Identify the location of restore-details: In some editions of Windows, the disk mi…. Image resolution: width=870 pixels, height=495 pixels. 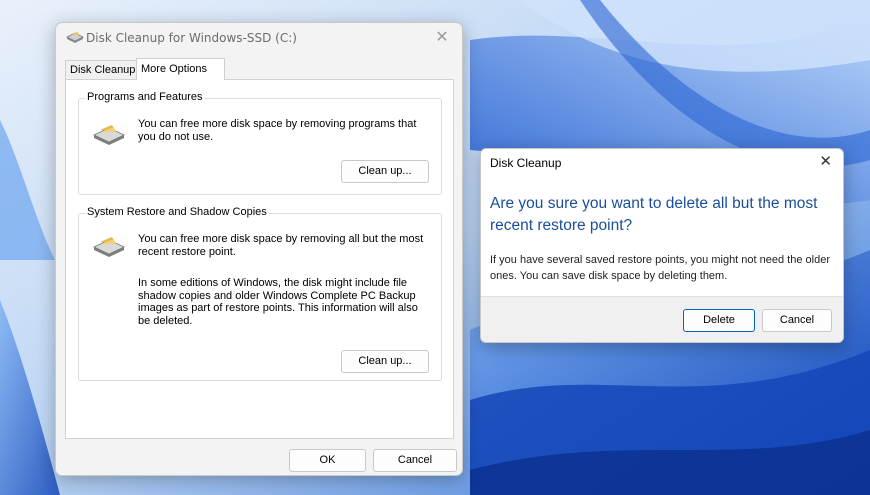
(278, 302).